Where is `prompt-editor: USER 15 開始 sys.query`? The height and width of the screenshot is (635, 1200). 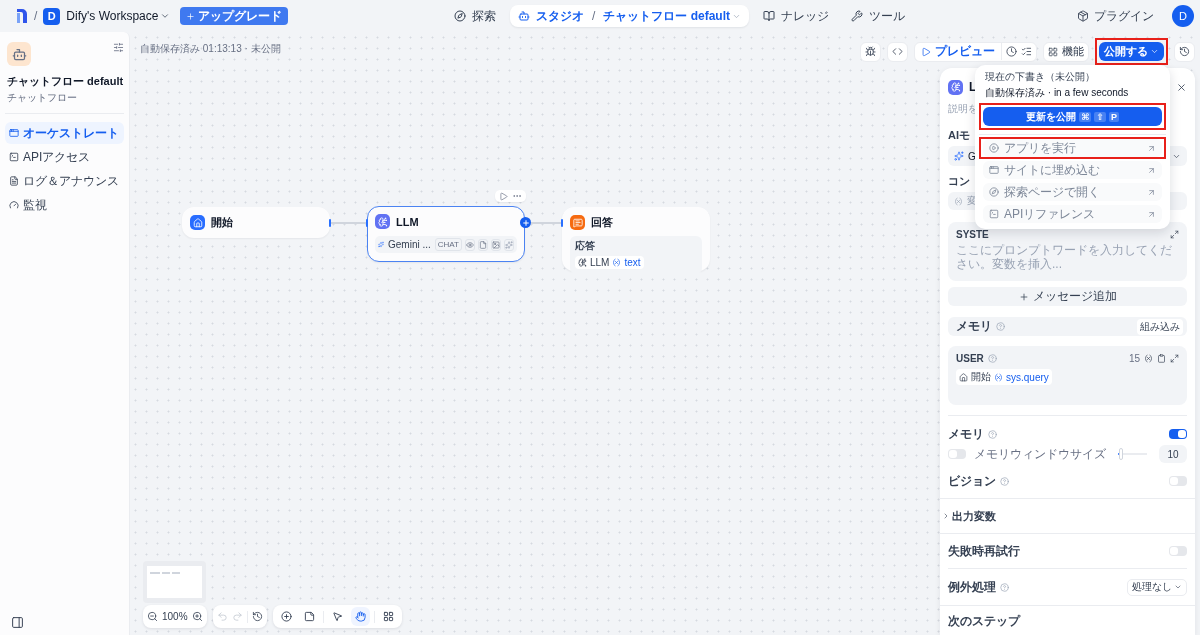 prompt-editor: USER 15 開始 sys.query is located at coordinates (1067, 375).